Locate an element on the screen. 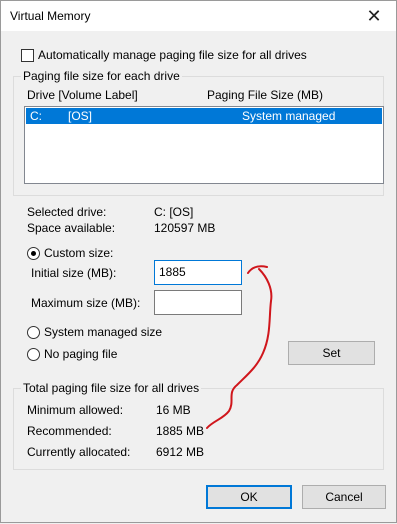 Image resolution: width=397 pixels, height=524 pixels. minimum-allowed-value: 16 MB is located at coordinates (173, 410).